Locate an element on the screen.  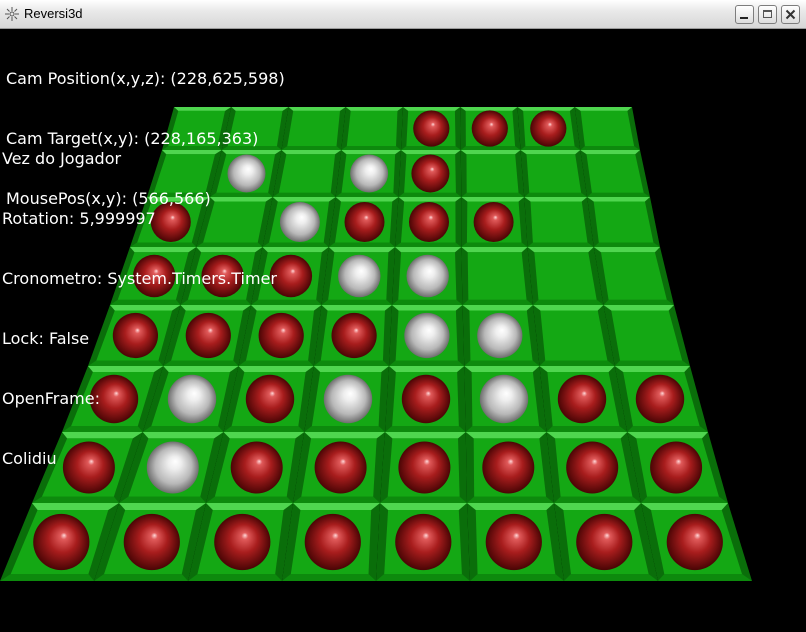
close-icon is located at coordinates (790, 14).